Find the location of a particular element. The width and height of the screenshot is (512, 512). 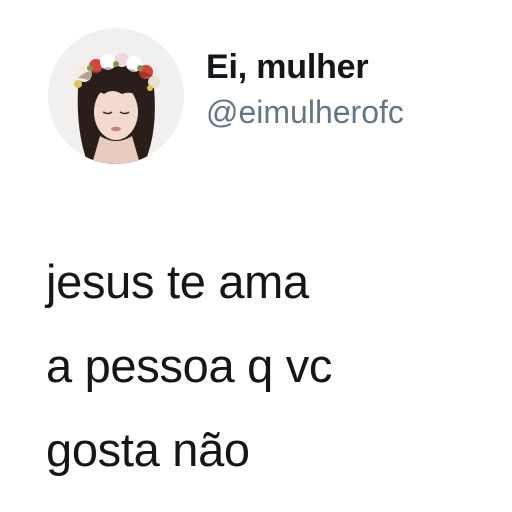

tweet-text-line: gosta não is located at coordinates (148, 449).